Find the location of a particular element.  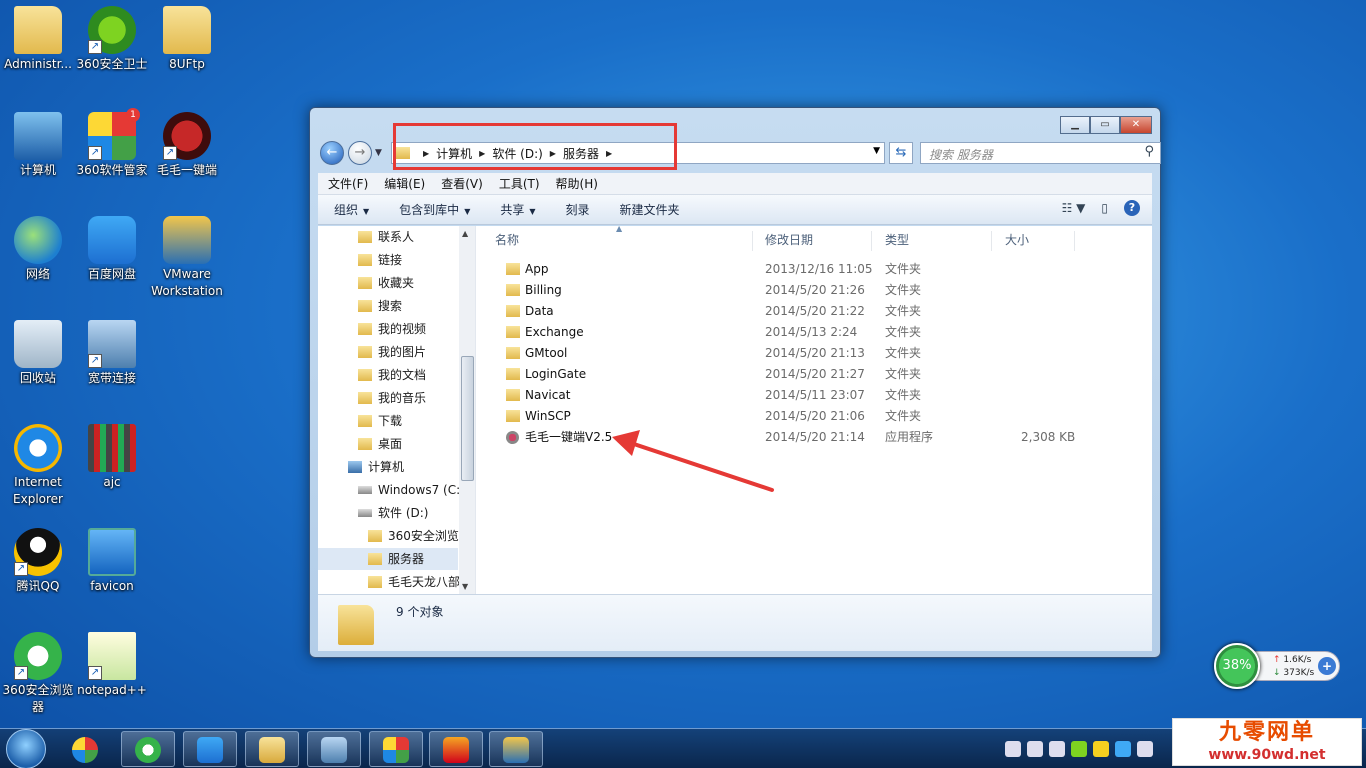

shortcut-arrow-icon: ↗ is located at coordinates (170, 153).